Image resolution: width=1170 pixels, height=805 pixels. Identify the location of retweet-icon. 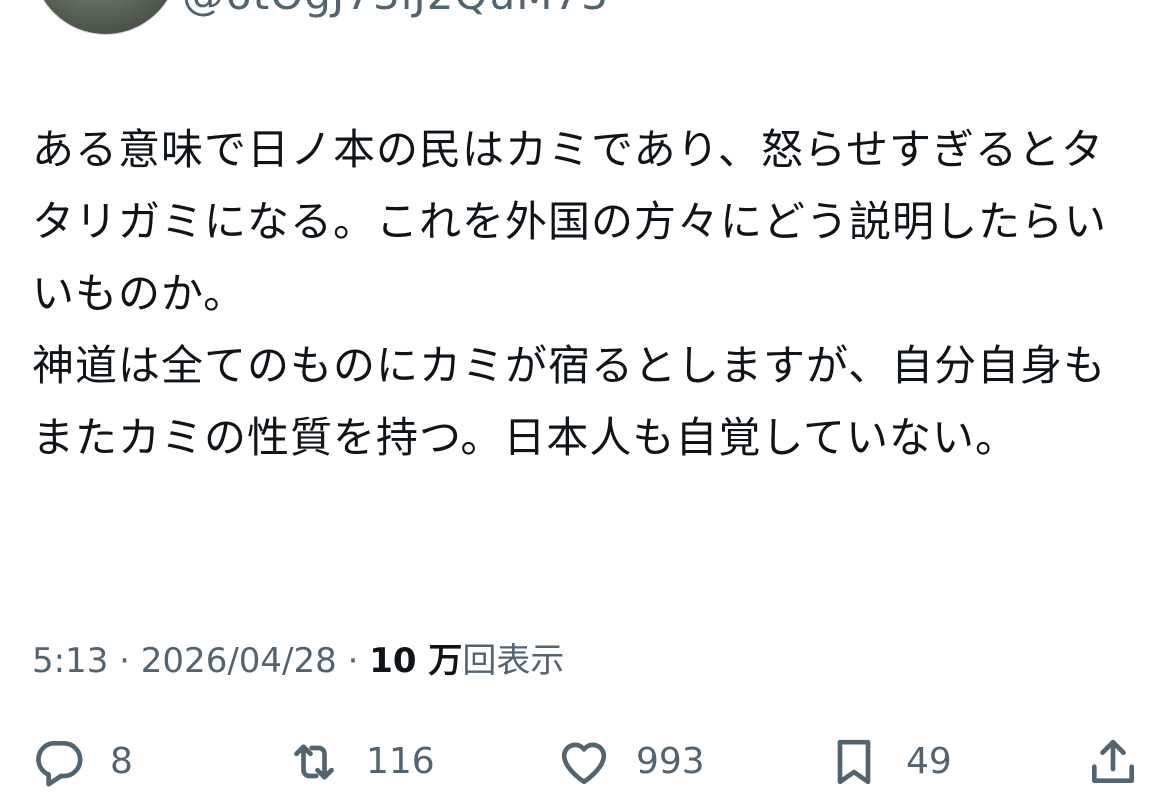
(314, 762).